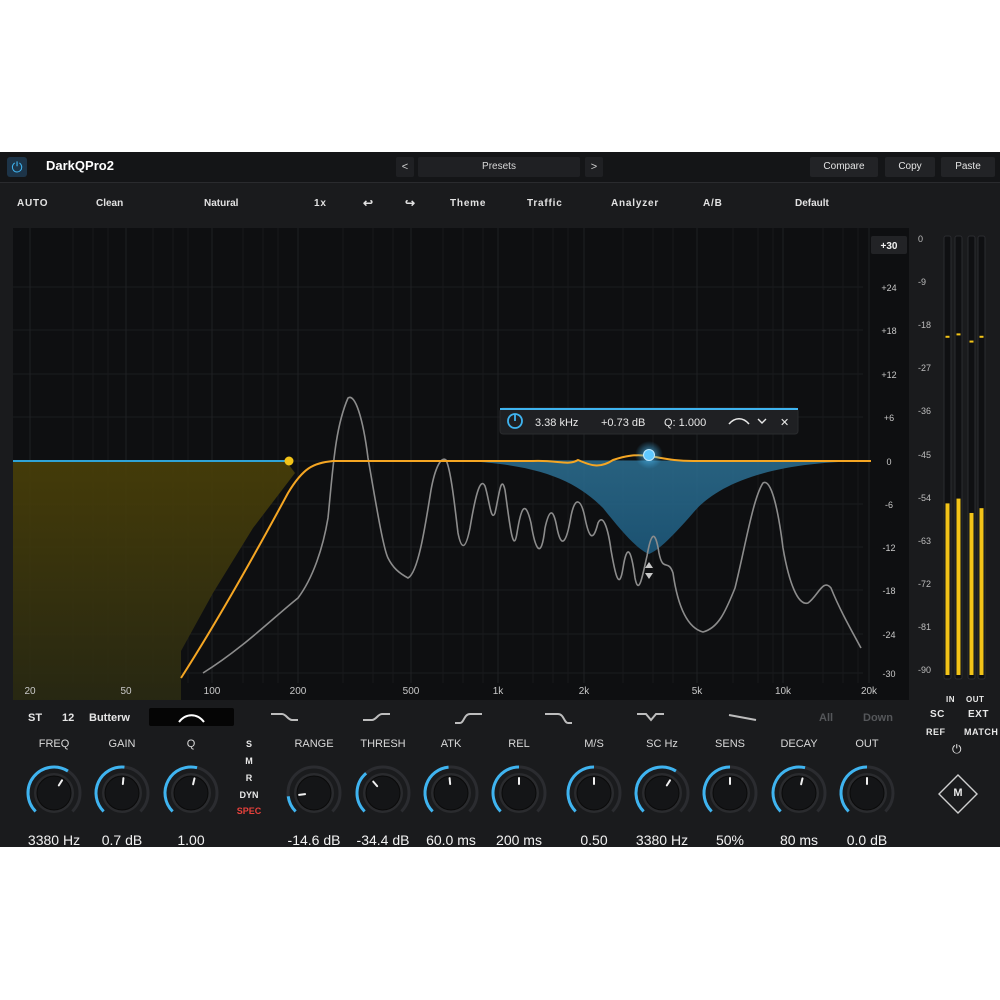 This screenshot has height=1000, width=1000. What do you see at coordinates (910, 167) in the screenshot?
I see `copy-button: Copy` at bounding box center [910, 167].